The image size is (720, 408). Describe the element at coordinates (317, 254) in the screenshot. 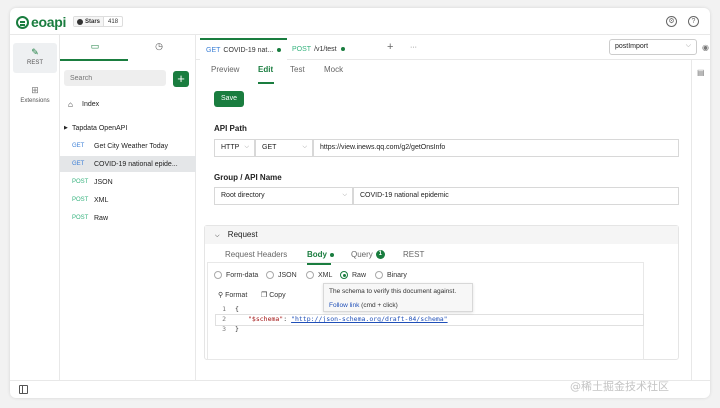

I see `tab-label: Body` at that location.